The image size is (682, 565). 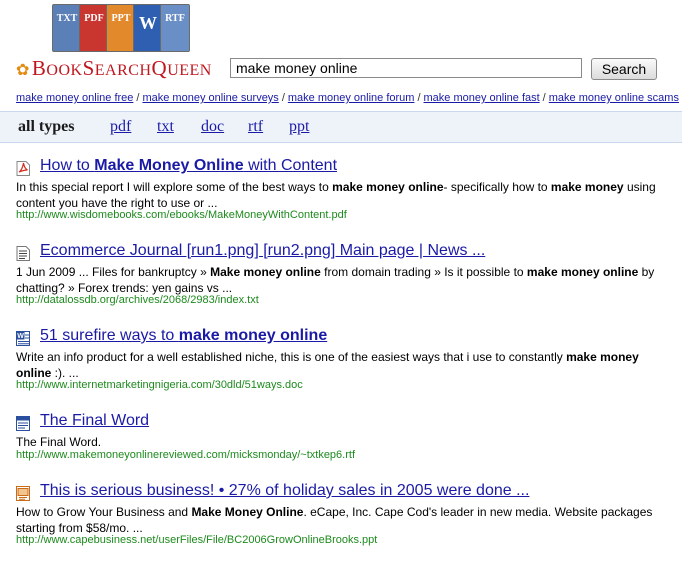 I want to click on pdf-book-icon: PDF, so click(x=94, y=28).